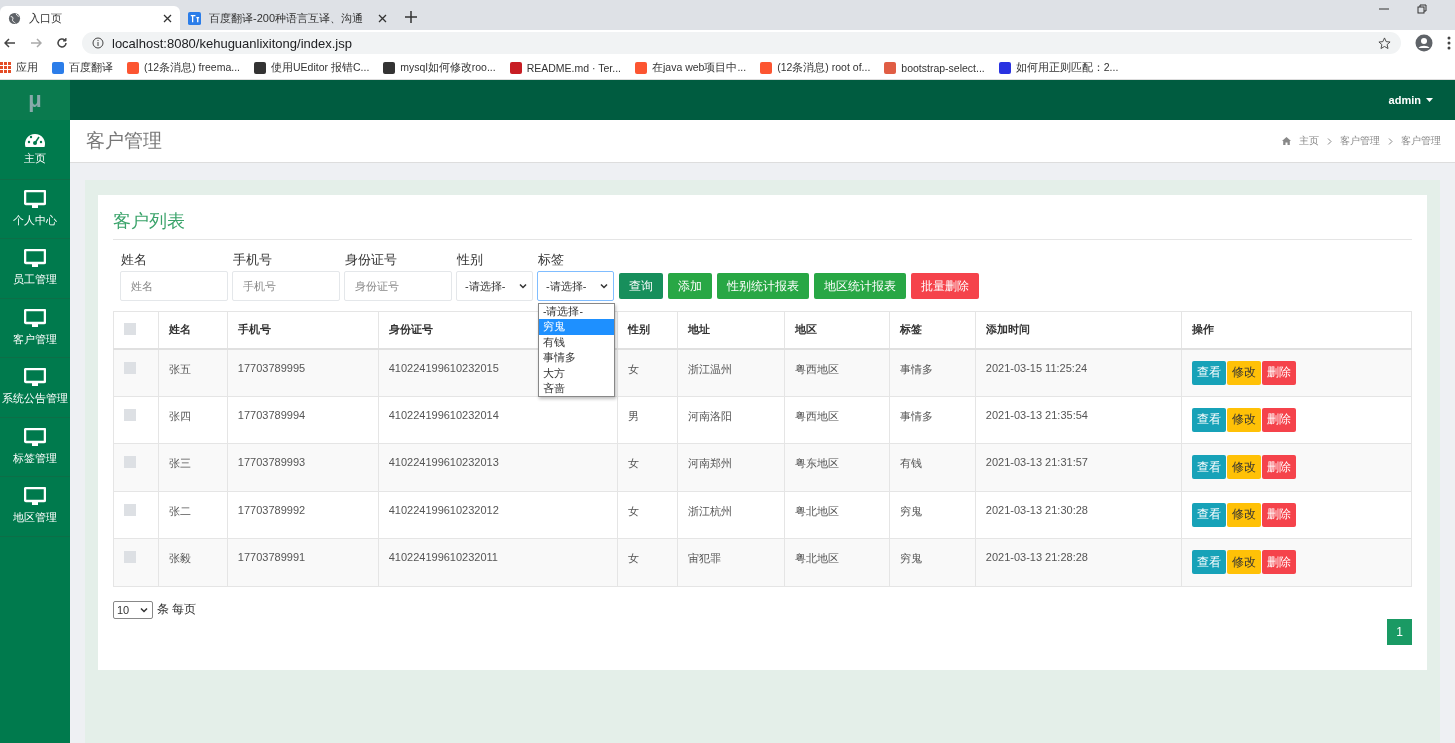 The height and width of the screenshot is (743, 1455). Describe the element at coordinates (174, 286) in the screenshot. I see `filter-input: 姓名` at that location.